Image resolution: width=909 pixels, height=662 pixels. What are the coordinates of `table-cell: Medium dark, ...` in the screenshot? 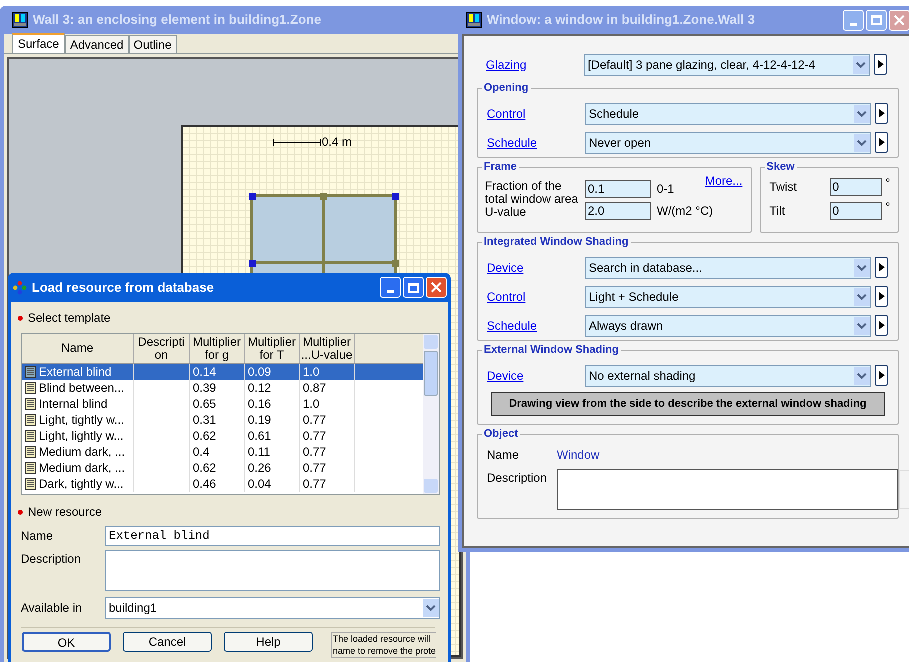 It's located at (82, 452).